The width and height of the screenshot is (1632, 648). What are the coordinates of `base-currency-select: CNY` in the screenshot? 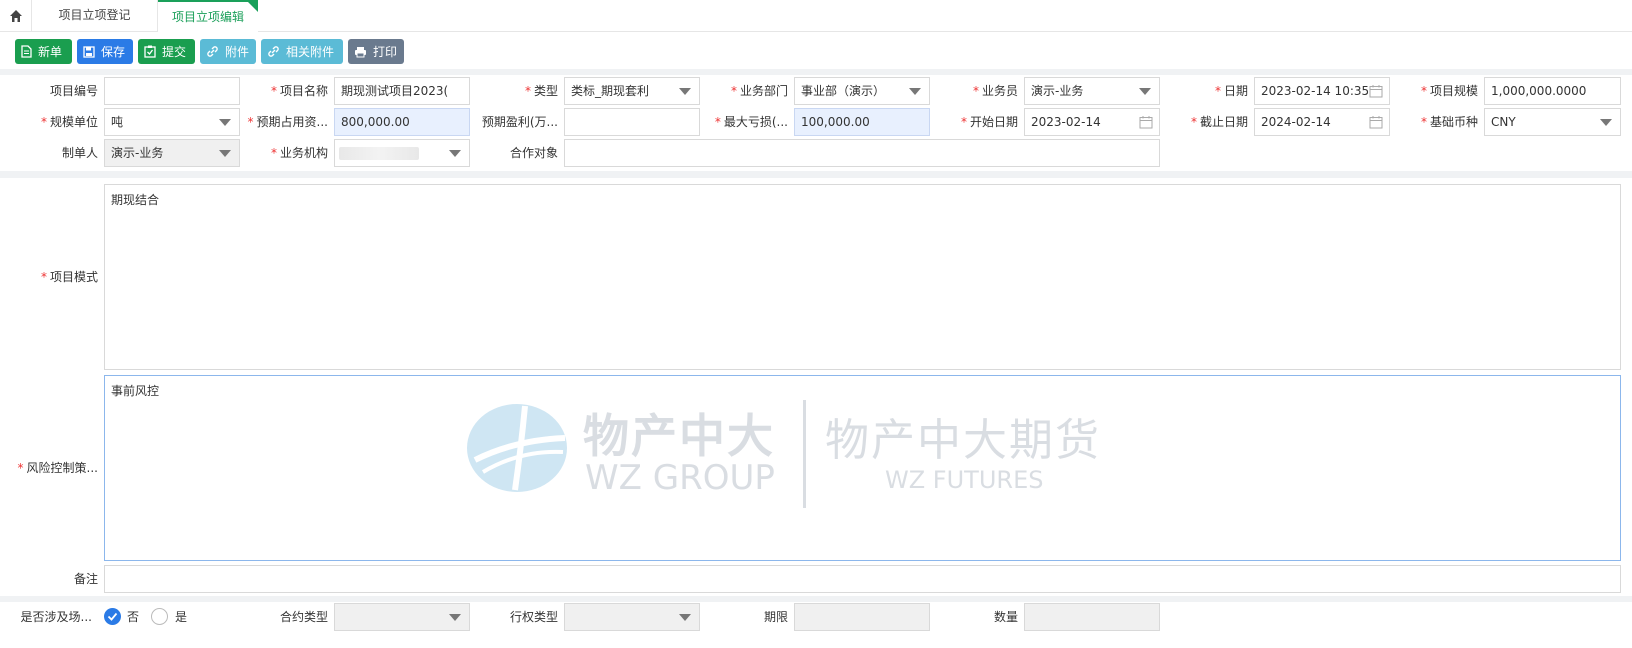 It's located at (1552, 122).